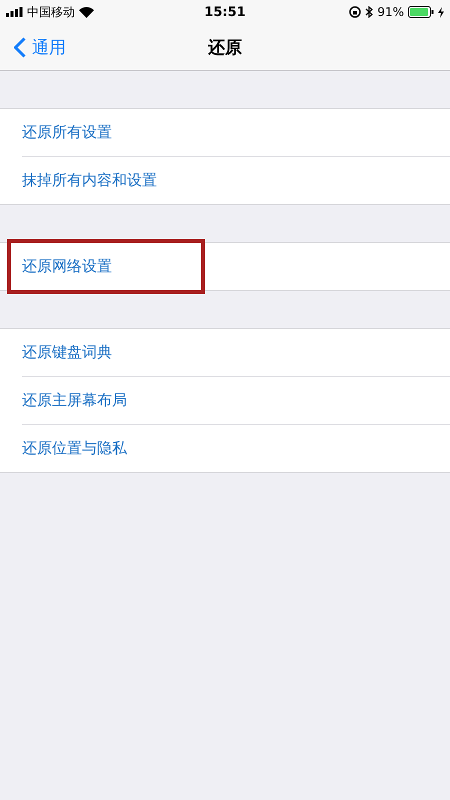 This screenshot has height=800, width=450. I want to click on settings-item: 还原网络设置, so click(106, 266).